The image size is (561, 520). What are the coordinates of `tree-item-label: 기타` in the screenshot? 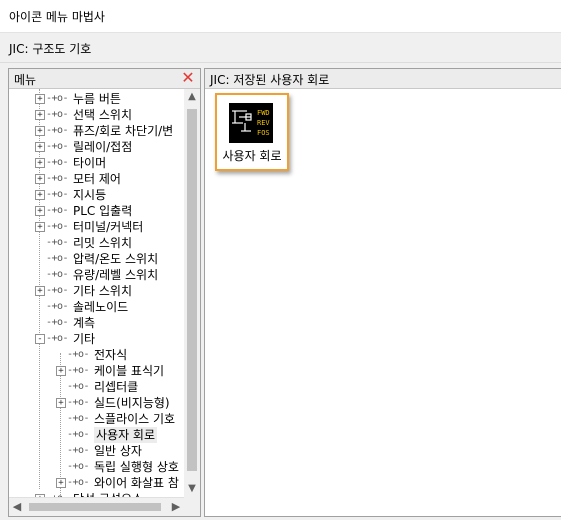 It's located at (84, 339).